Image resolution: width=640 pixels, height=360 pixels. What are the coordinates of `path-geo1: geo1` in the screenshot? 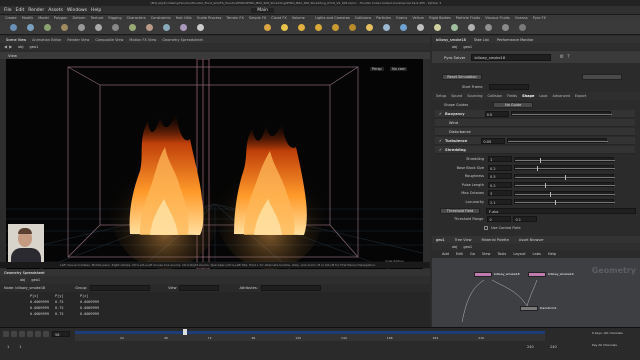 It's located at (467, 247).